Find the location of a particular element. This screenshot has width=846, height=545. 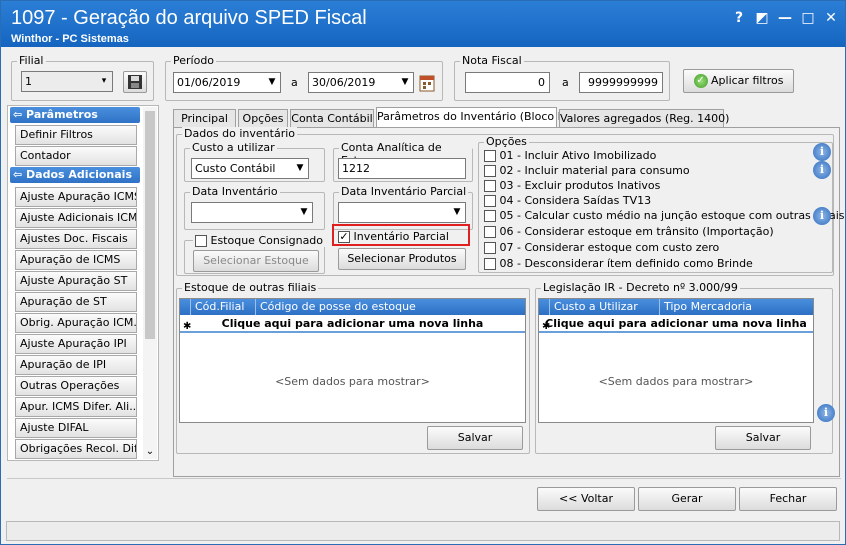

check-icon: ✓ is located at coordinates (700, 81).